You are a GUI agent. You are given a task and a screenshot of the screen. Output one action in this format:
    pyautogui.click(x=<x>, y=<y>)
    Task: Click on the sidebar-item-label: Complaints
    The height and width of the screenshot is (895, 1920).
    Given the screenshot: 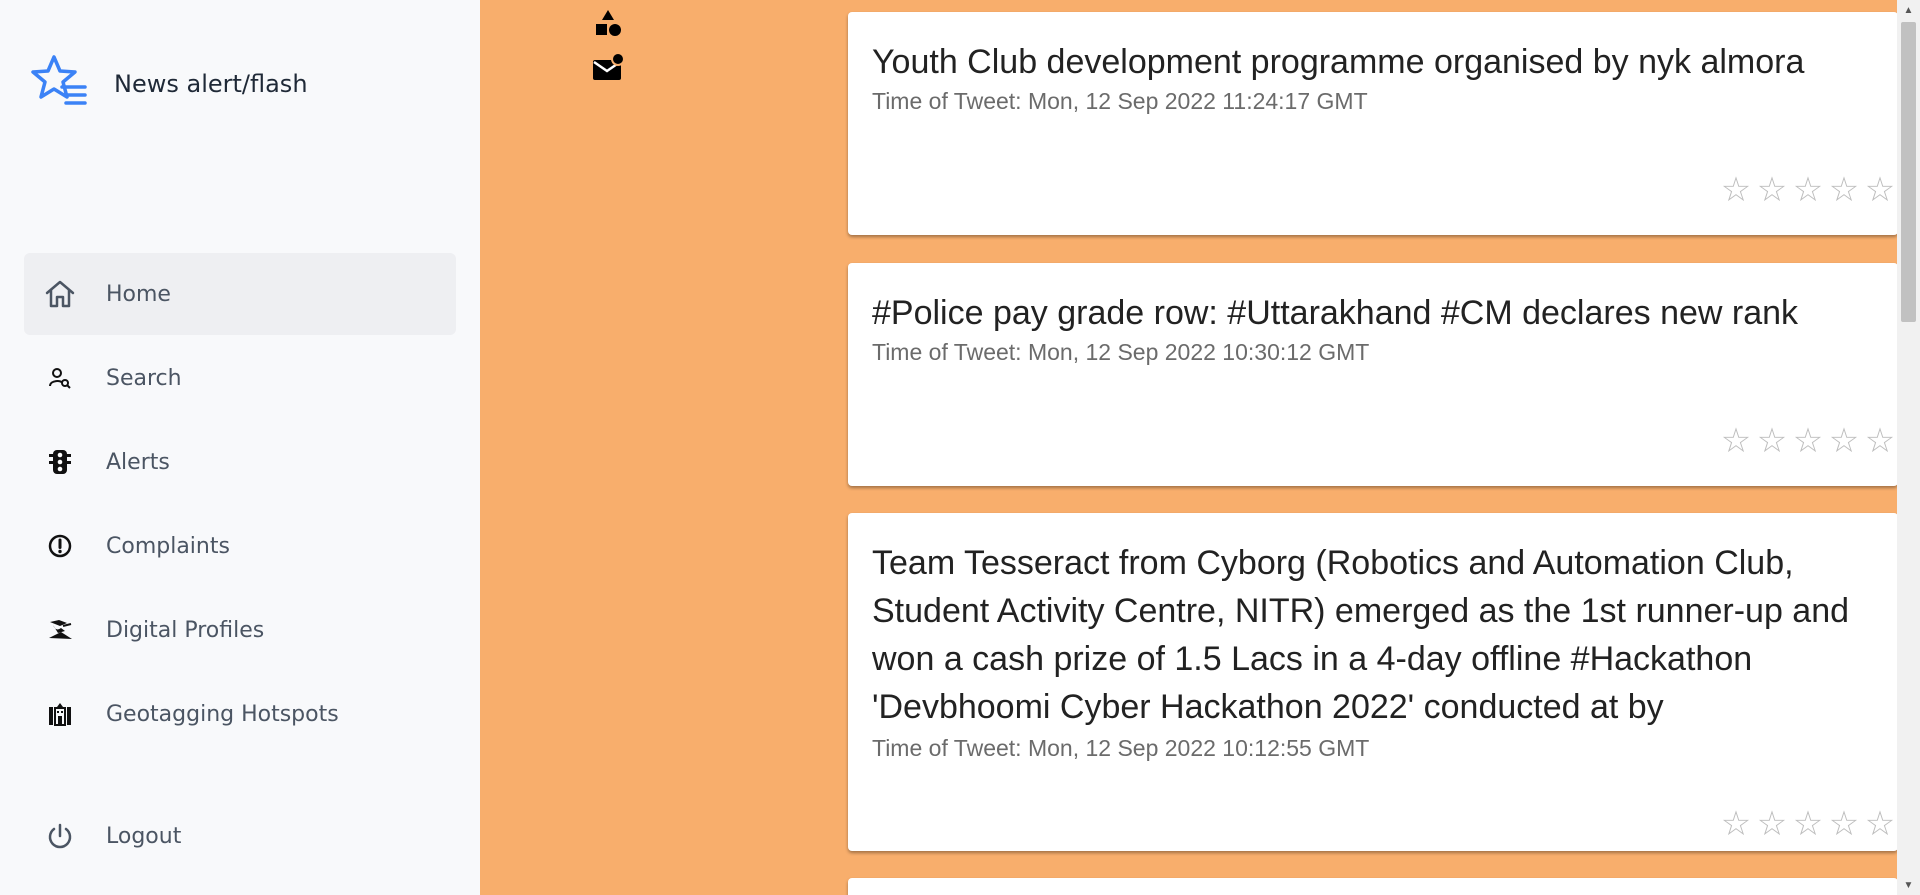 What is the action you would take?
    pyautogui.click(x=168, y=546)
    